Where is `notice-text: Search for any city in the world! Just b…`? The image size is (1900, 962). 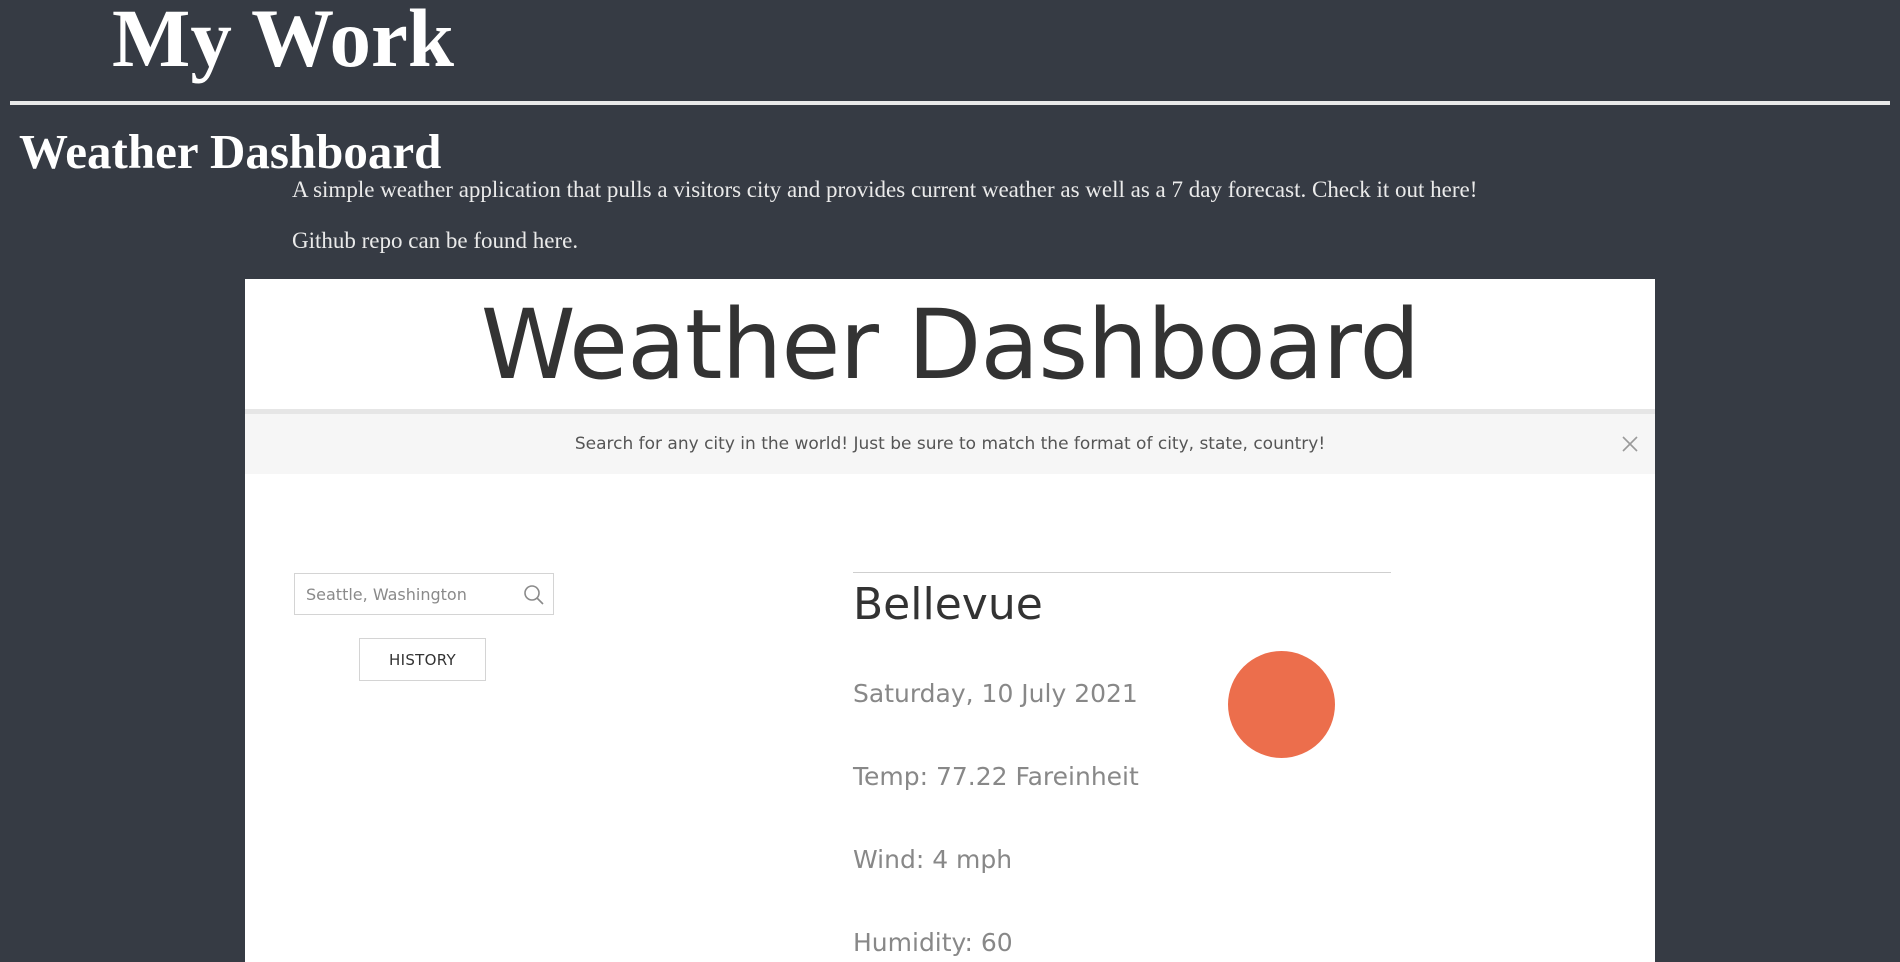
notice-text: Search for any city in the world! Just b… is located at coordinates (950, 444).